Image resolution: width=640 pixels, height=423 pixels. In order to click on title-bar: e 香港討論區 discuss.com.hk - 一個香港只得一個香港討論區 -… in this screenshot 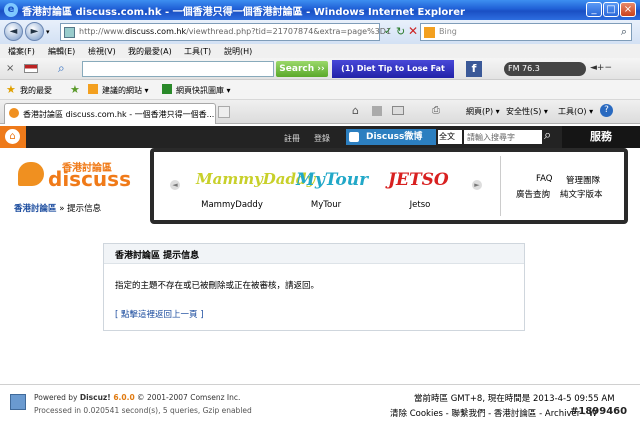, I will do `click(320, 10)`.